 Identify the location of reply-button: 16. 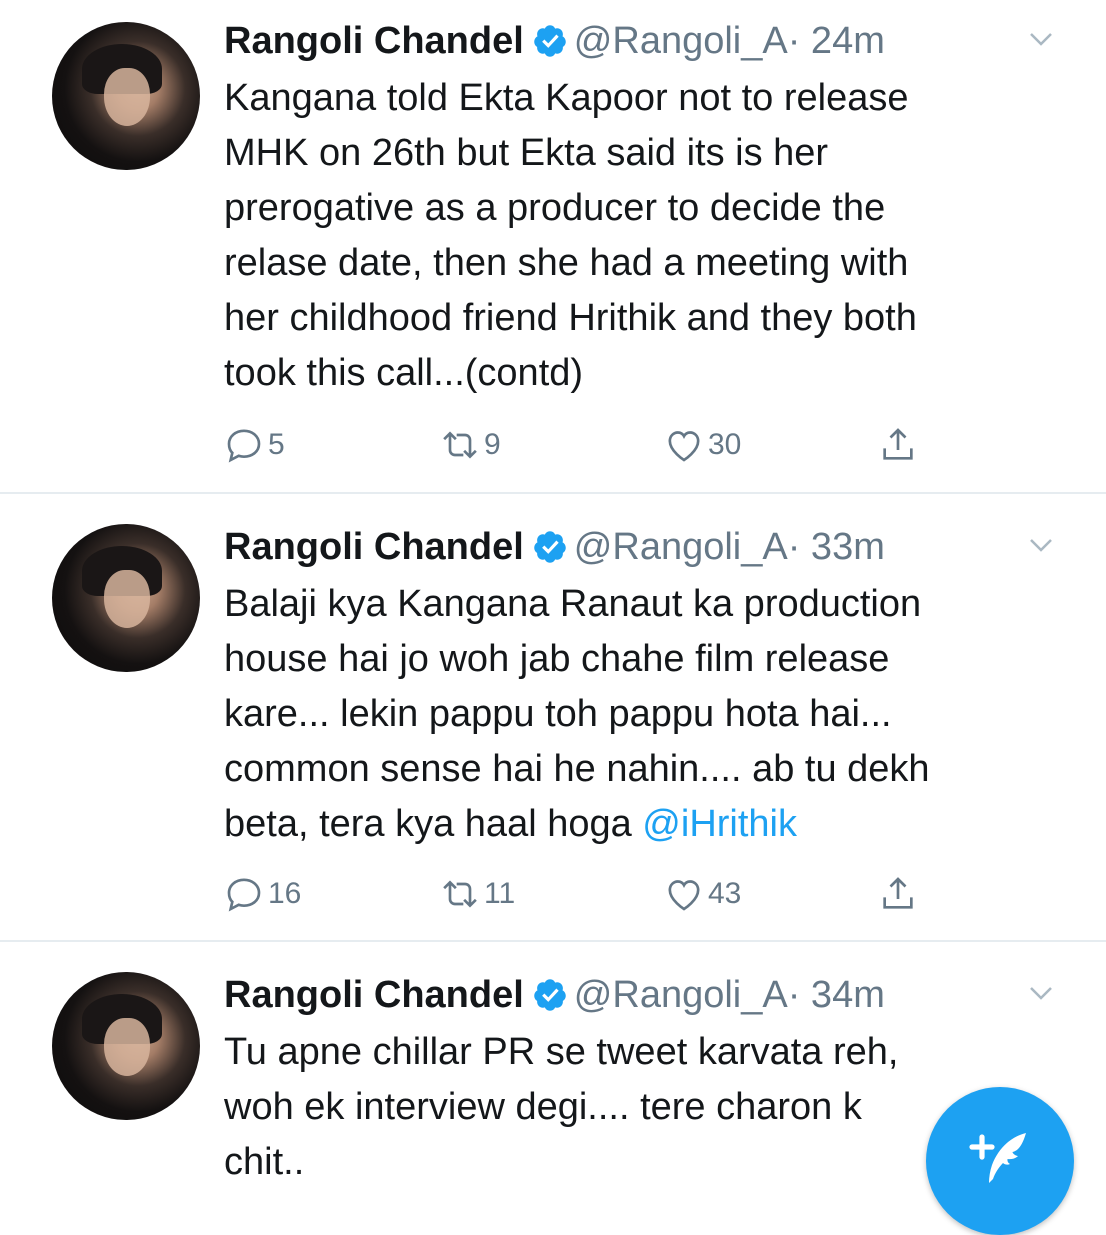
(262, 894).